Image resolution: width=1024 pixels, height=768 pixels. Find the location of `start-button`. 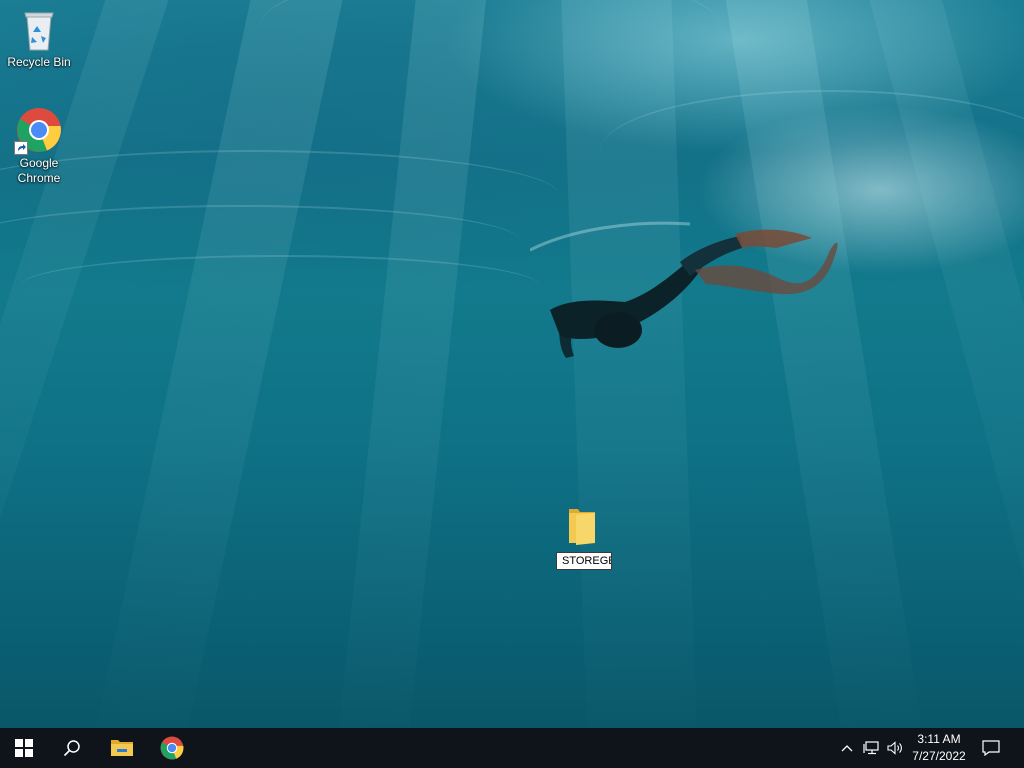

start-button is located at coordinates (24, 748).